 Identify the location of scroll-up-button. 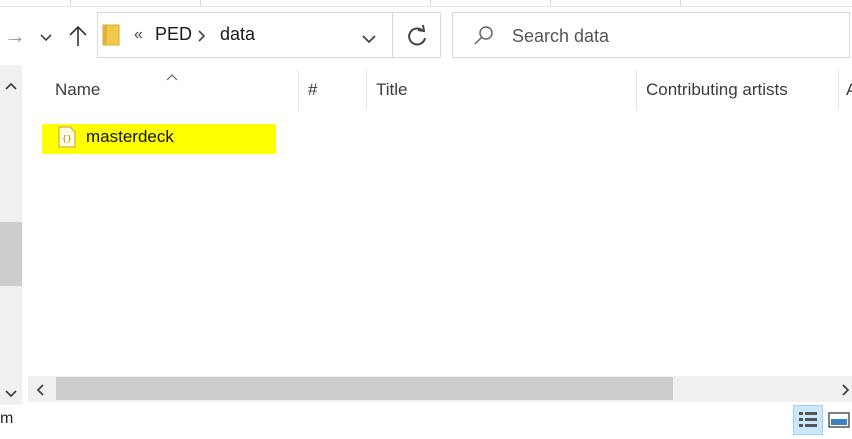
(11, 86).